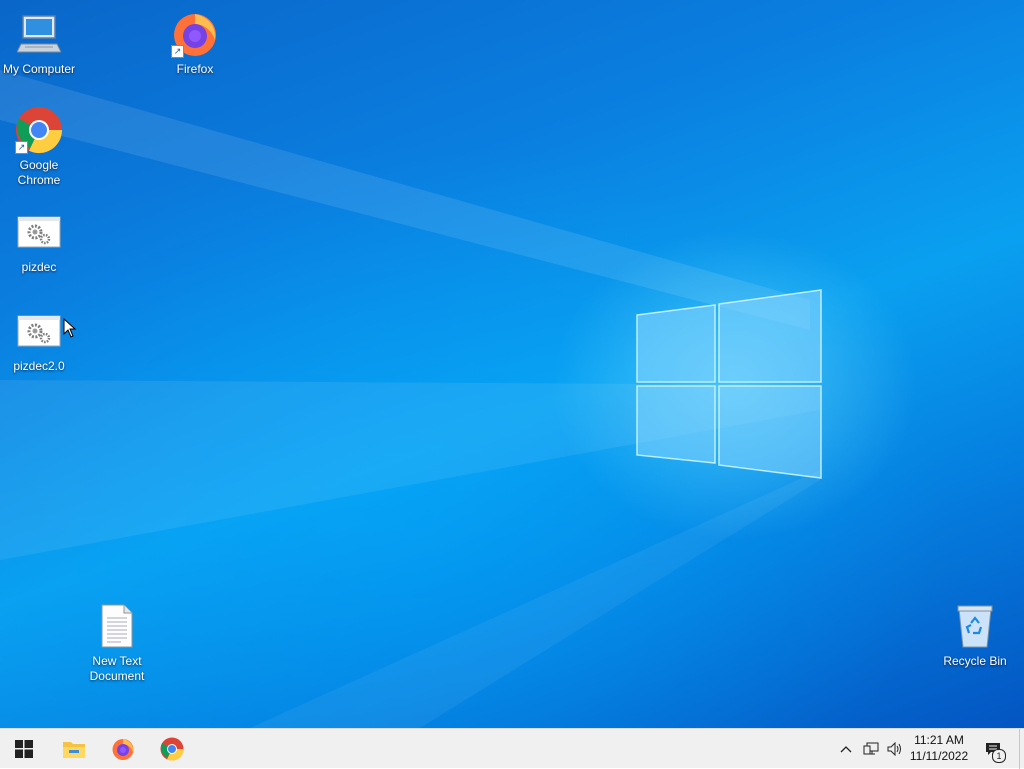  What do you see at coordinates (975, 661) in the screenshot?
I see `icon-label: Recycle Bin` at bounding box center [975, 661].